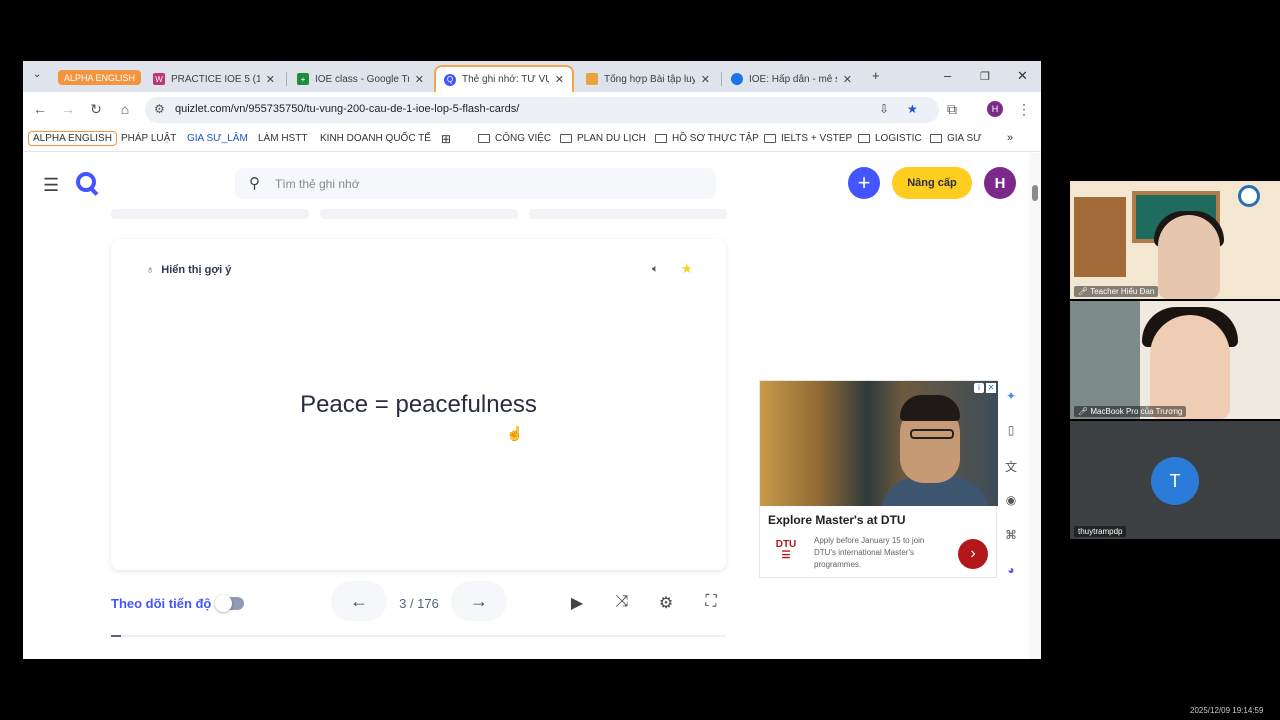 The height and width of the screenshot is (720, 1280). What do you see at coordinates (791, 79) in the screenshot?
I see `tab-ioe-hap-dan: IOE: Hấp dẫn - mê sa ✕` at bounding box center [791, 79].